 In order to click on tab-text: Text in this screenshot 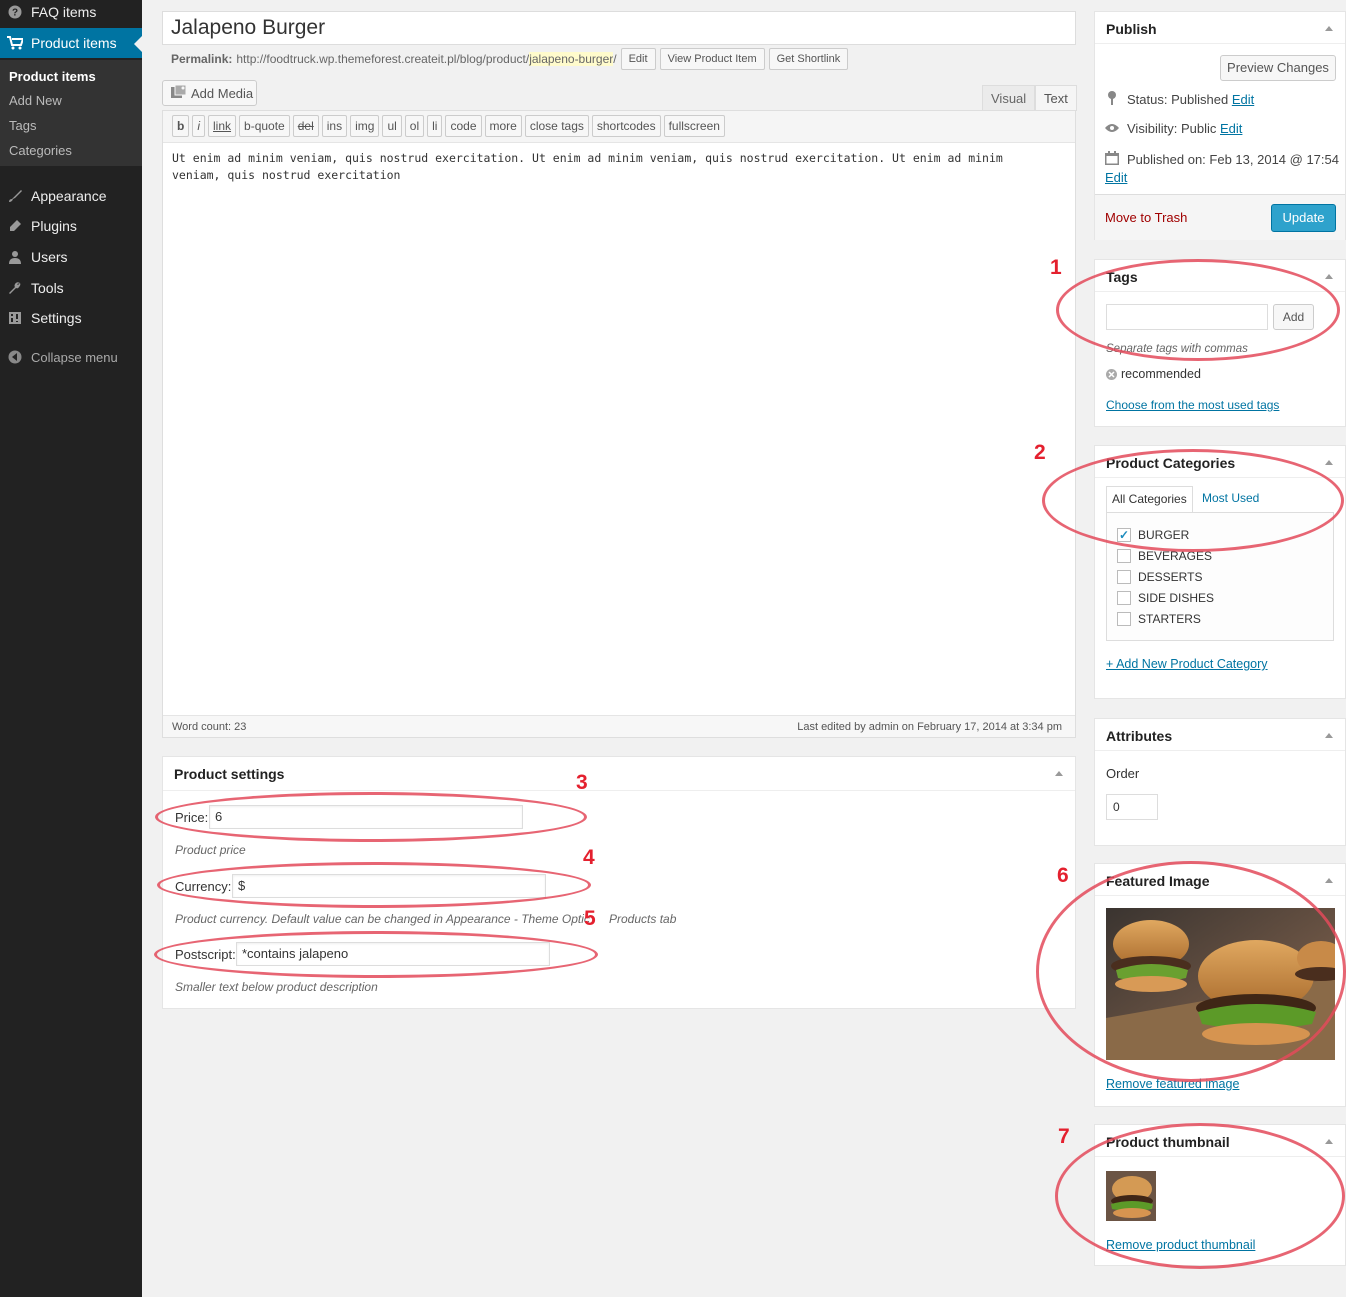, I will do `click(1056, 98)`.